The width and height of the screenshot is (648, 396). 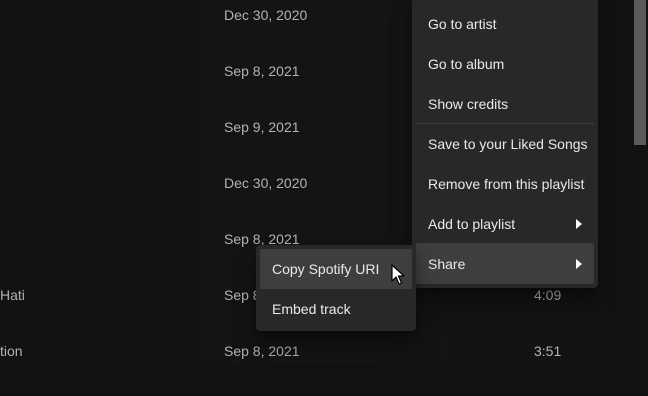 I want to click on menu-item-share: Share, so click(x=505, y=264).